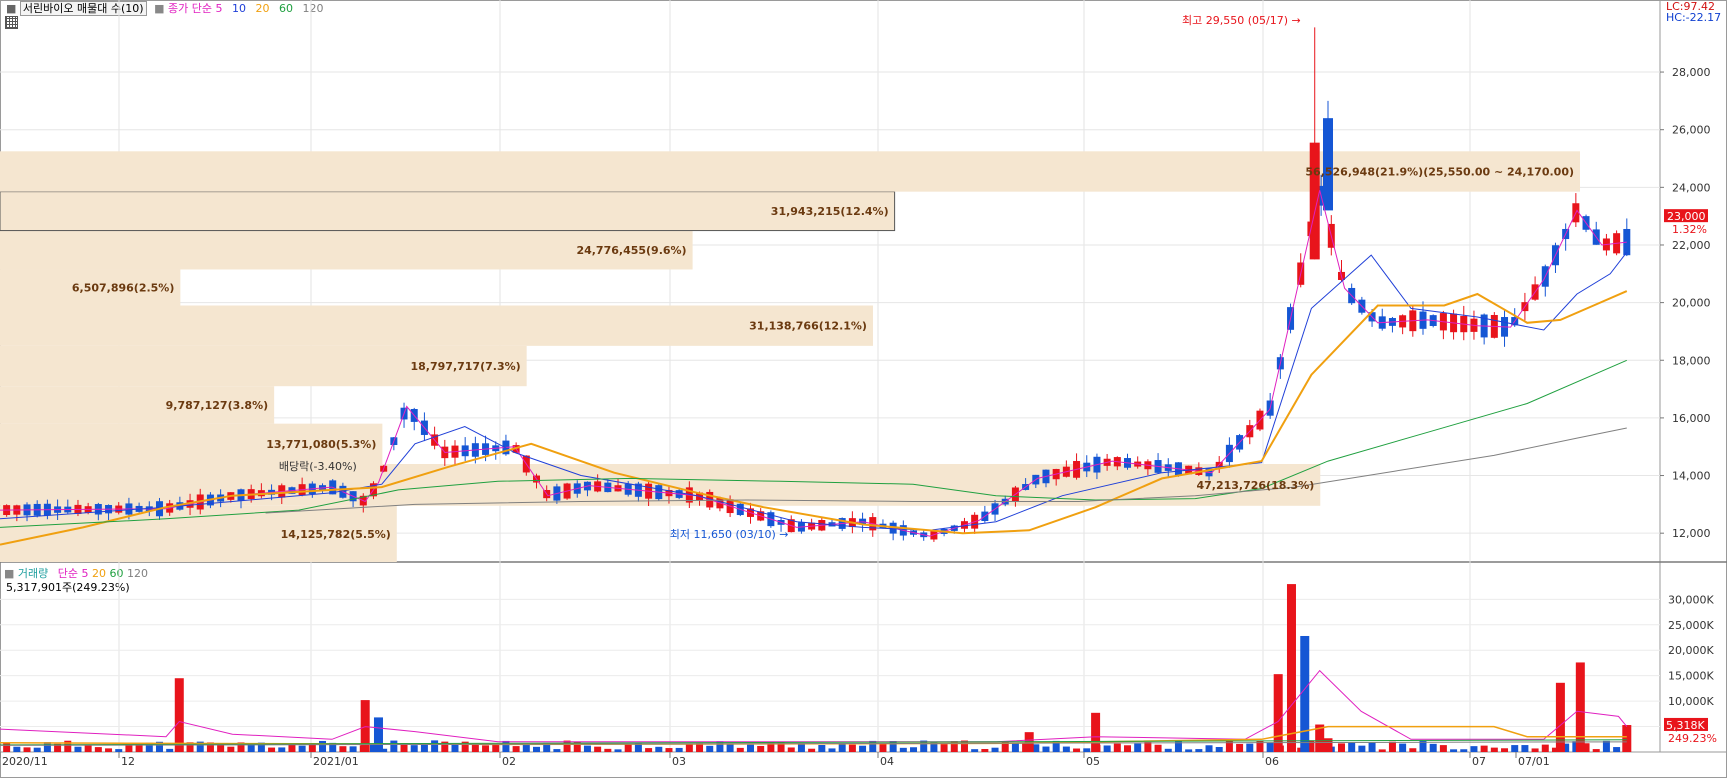 The width and height of the screenshot is (1727, 778). What do you see at coordinates (1692, 738) in the screenshot?
I see `current-volume-ratio: 249.23%` at bounding box center [1692, 738].